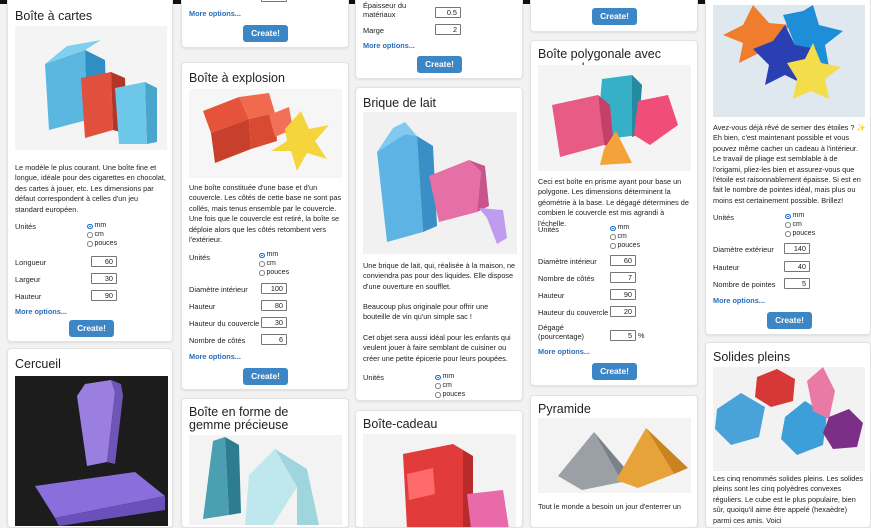  What do you see at coordinates (274, 322) in the screenshot?
I see `lid-height-input: 30` at bounding box center [274, 322].